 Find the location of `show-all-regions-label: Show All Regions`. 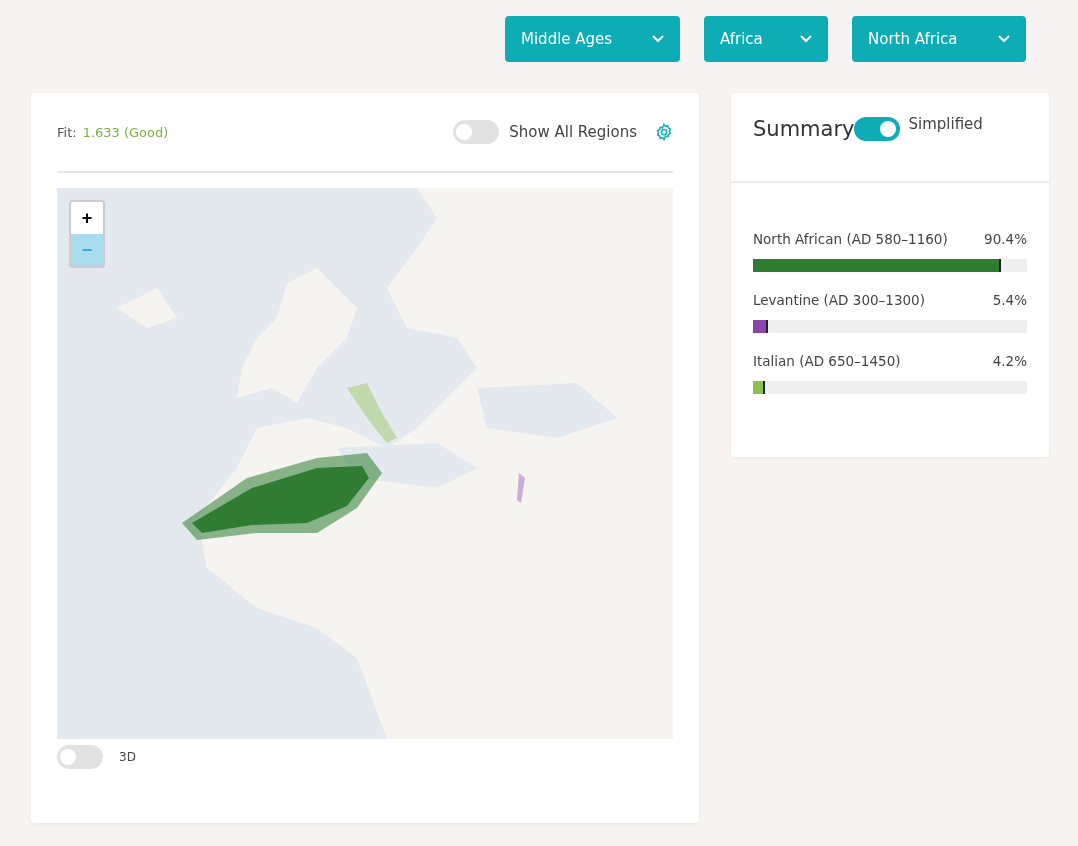

show-all-regions-label: Show All Regions is located at coordinates (573, 132).